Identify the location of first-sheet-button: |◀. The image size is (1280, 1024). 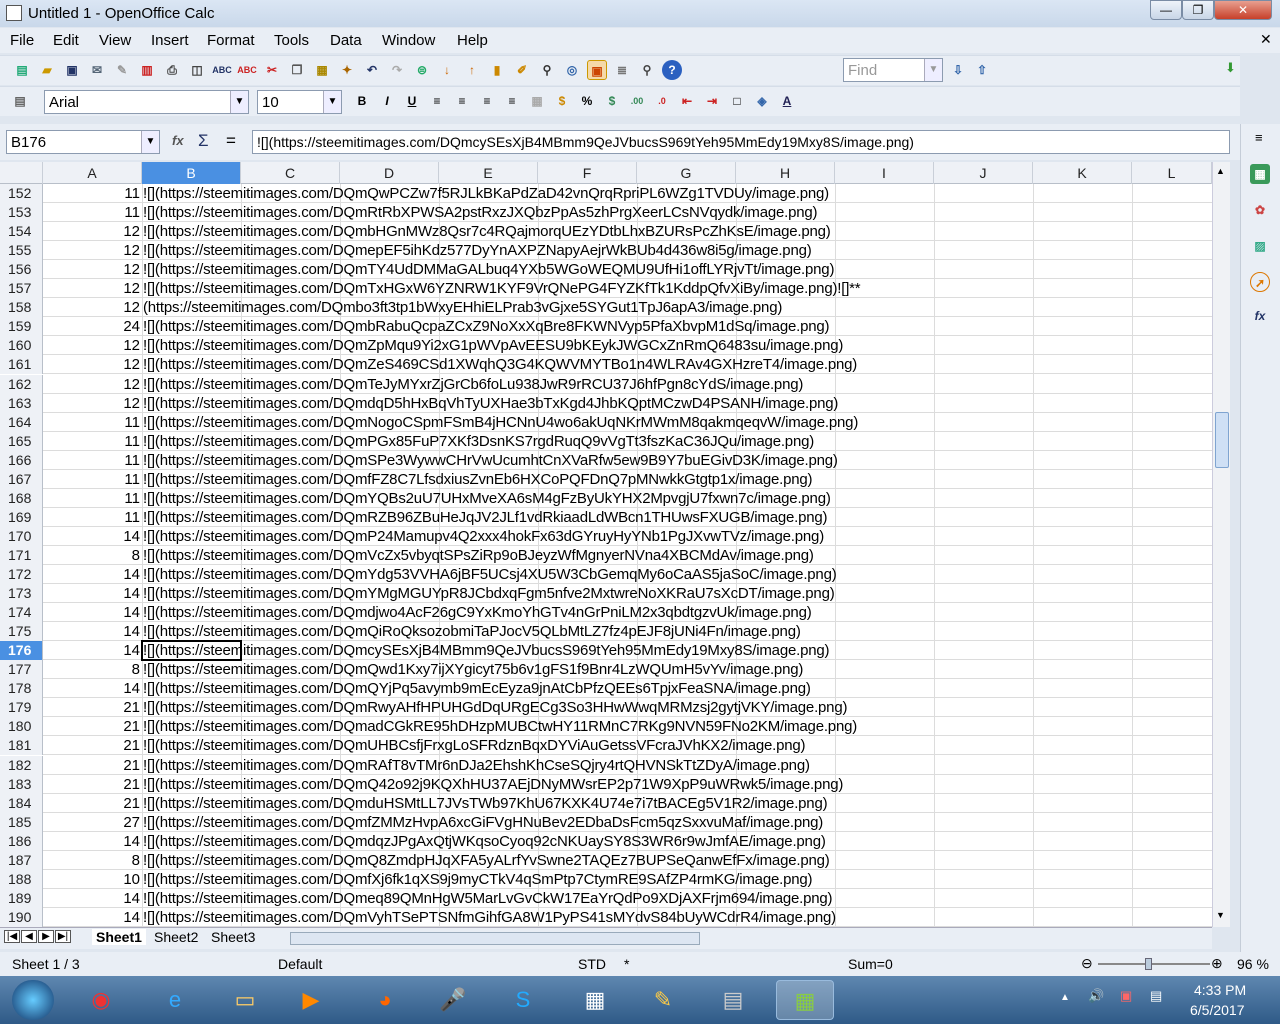
(12, 936).